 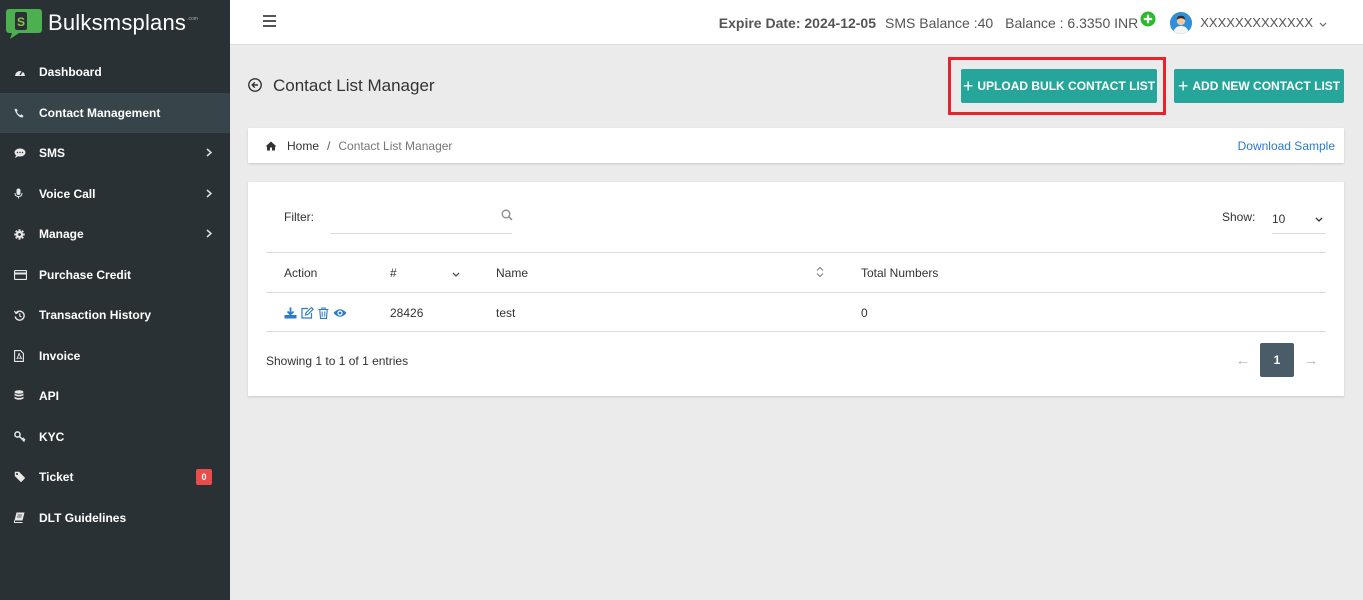 What do you see at coordinates (323, 313) in the screenshot?
I see `delete-icon` at bounding box center [323, 313].